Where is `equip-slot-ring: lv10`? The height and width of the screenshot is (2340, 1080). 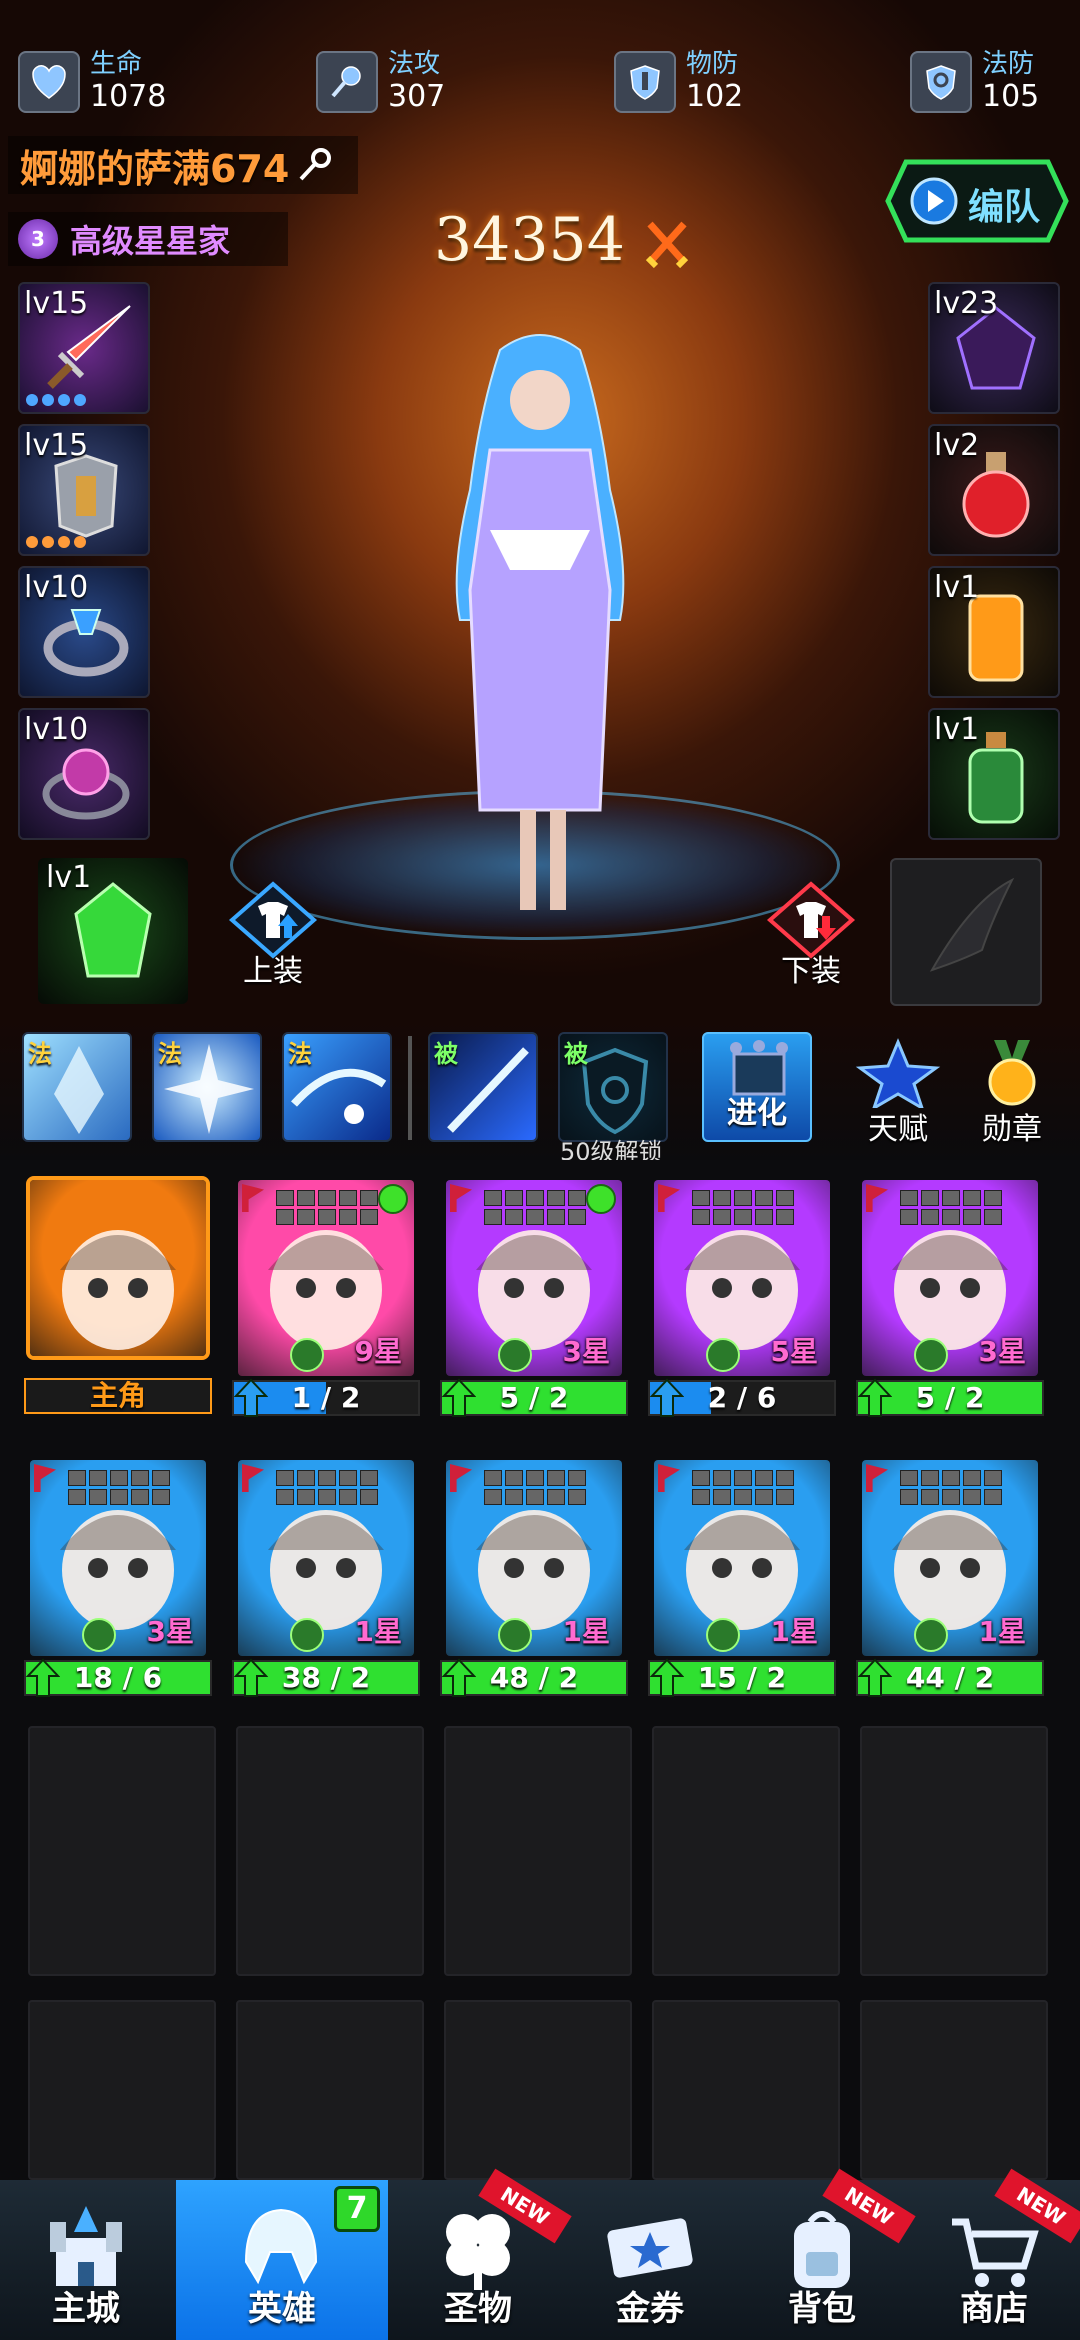 equip-slot-ring: lv10 is located at coordinates (84, 632).